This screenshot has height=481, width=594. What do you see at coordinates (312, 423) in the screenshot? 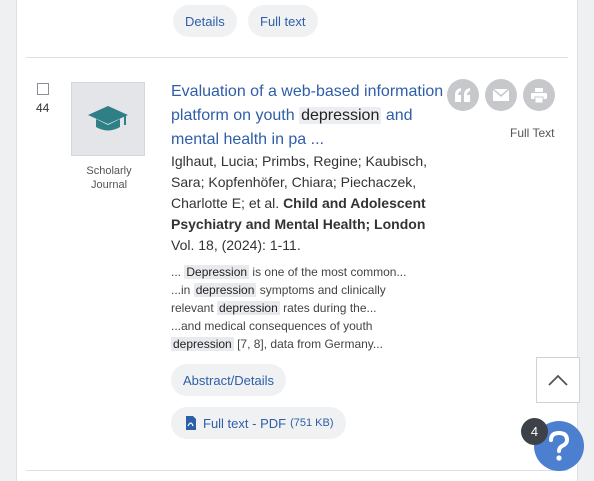
I see `pdf-size: (751 KB)` at bounding box center [312, 423].